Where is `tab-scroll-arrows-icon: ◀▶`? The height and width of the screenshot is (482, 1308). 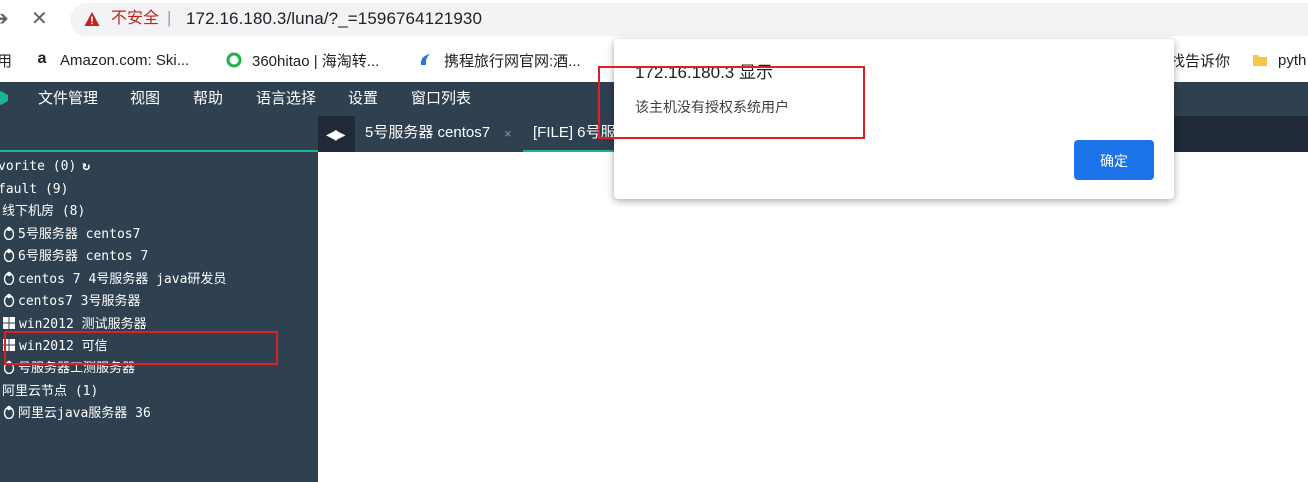
tab-scroll-arrows-icon: ◀▶ is located at coordinates (335, 134).